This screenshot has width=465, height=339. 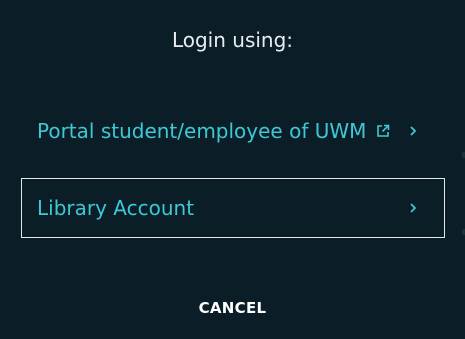 I want to click on portal-login-label: Portal student/employee of UWM, so click(x=202, y=131).